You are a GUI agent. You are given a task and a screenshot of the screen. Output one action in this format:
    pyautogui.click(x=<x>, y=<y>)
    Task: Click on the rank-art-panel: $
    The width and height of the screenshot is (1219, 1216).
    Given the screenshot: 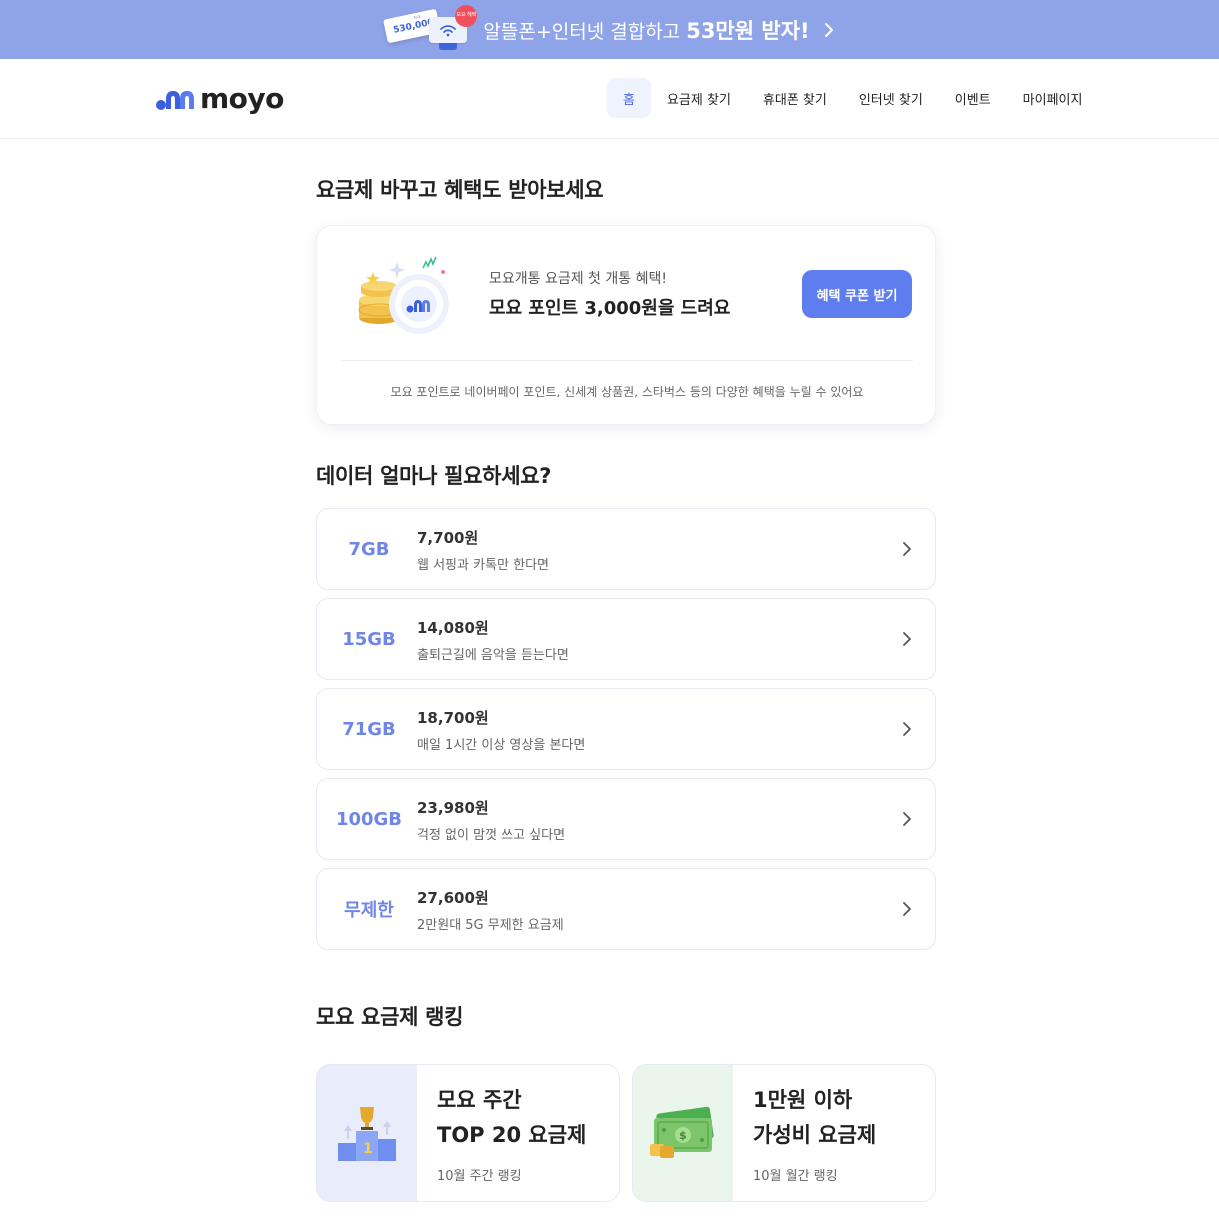 What is the action you would take?
    pyautogui.click(x=683, y=1133)
    